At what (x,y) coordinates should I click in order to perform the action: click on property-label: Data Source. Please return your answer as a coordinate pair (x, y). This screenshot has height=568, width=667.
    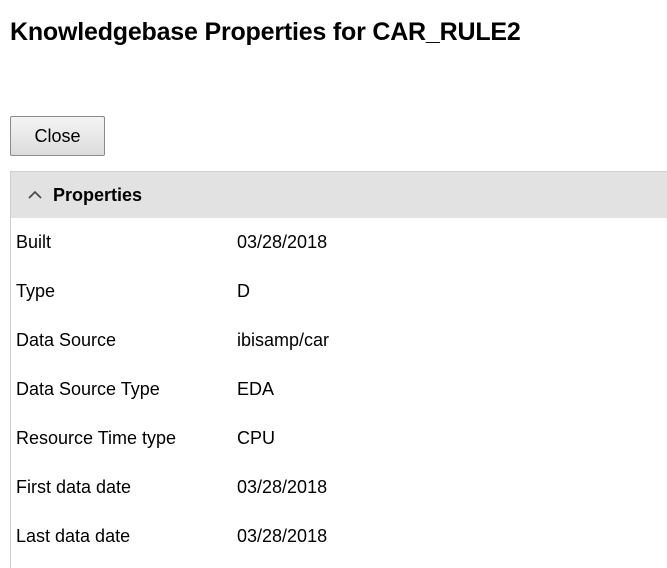
    Looking at the image, I should click on (66, 340).